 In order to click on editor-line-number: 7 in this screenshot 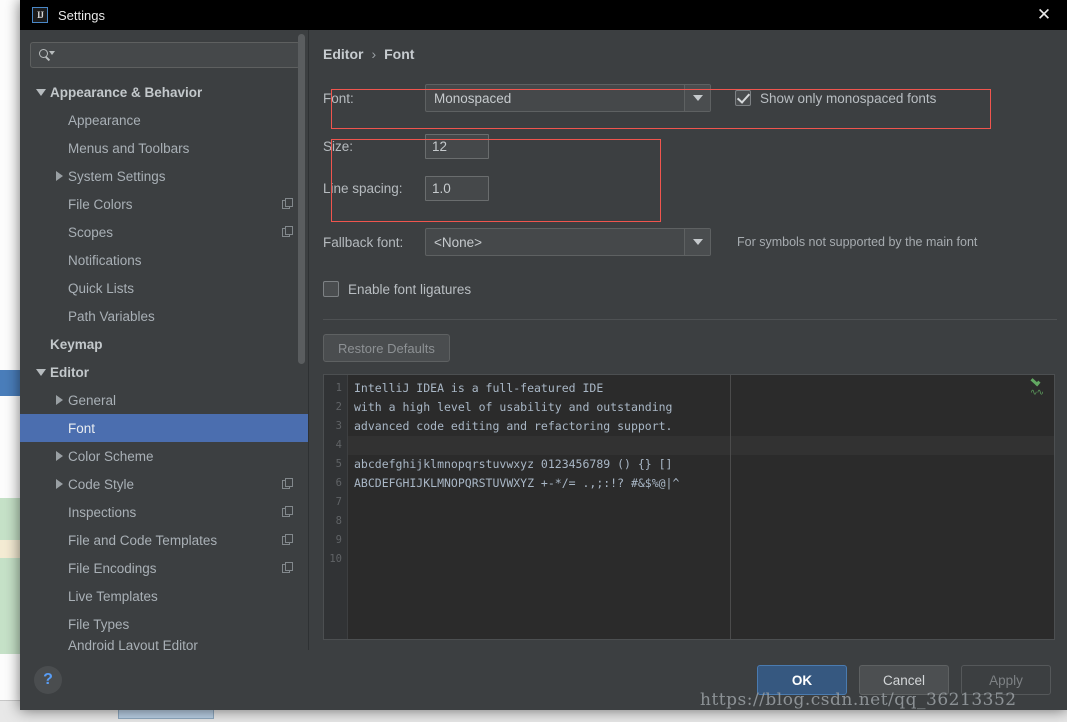, I will do `click(338, 502)`.